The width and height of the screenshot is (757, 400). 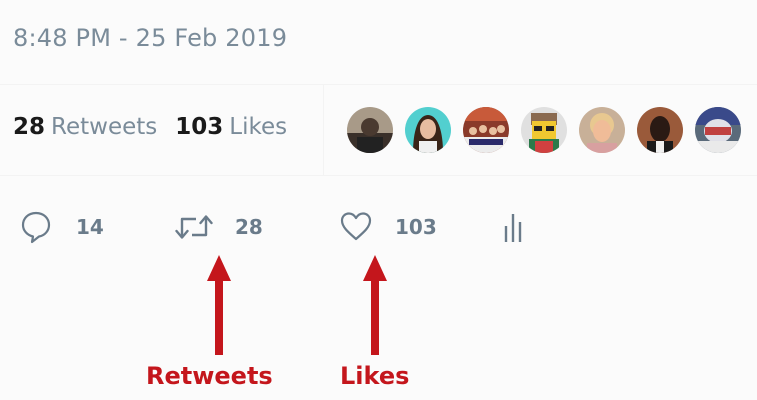 What do you see at coordinates (375, 376) in the screenshot?
I see `likes-annotation-label: Likes` at bounding box center [375, 376].